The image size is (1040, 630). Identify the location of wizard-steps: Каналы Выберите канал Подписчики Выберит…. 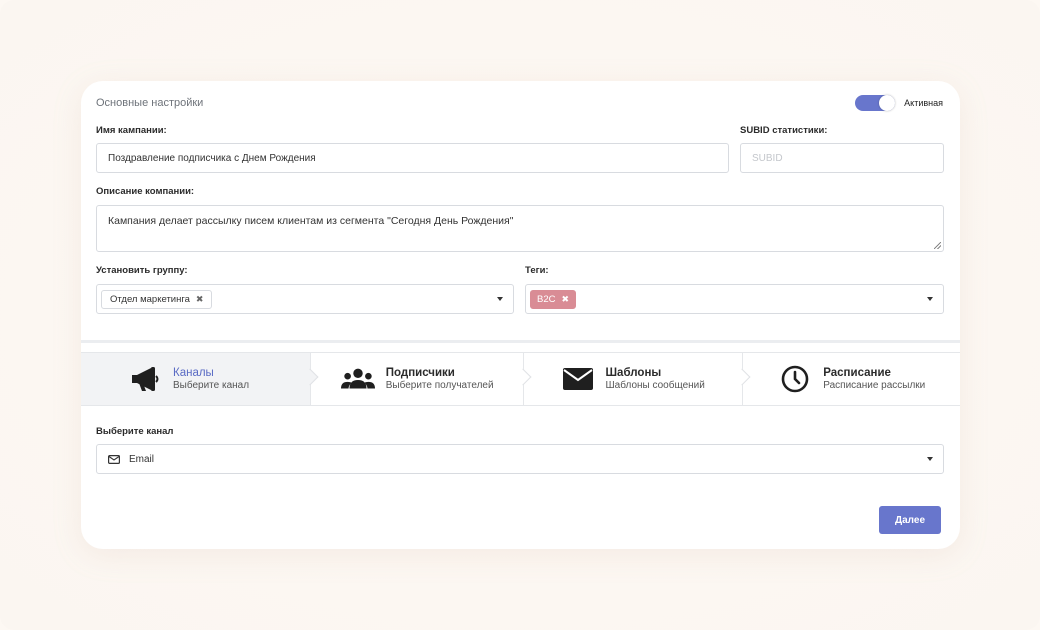
(520, 379).